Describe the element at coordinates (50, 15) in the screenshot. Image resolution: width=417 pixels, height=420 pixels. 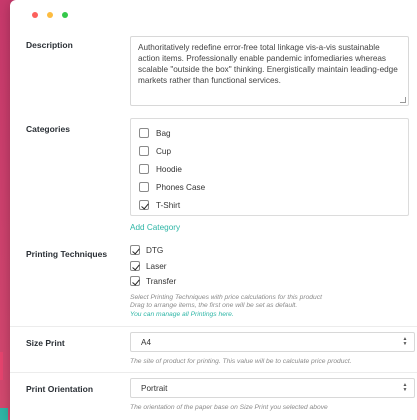
I see `minimize-window-button` at that location.